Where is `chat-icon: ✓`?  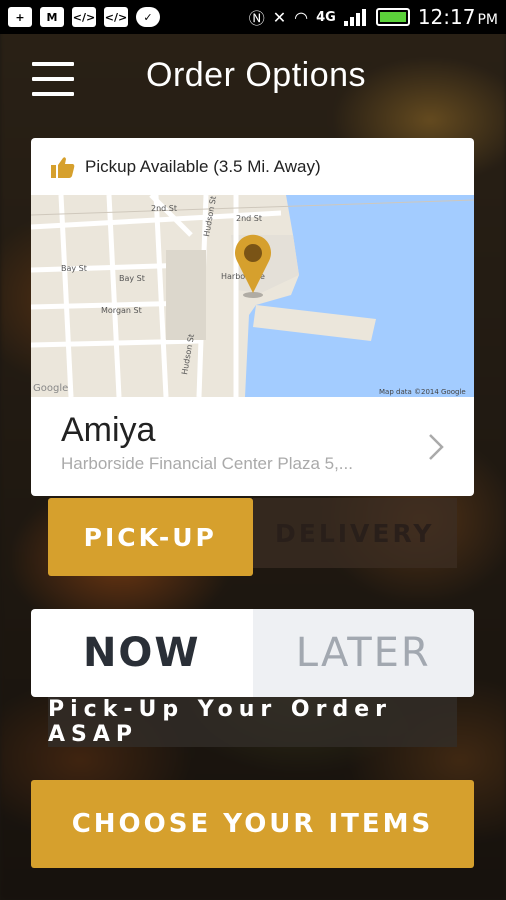
chat-icon: ✓ is located at coordinates (148, 17).